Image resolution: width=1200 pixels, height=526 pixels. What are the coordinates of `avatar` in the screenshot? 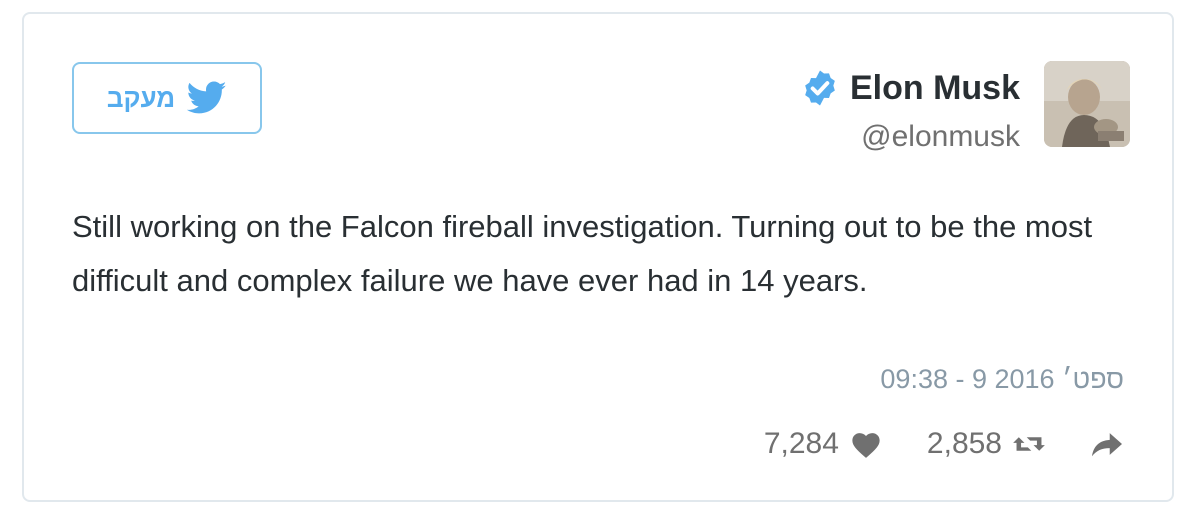 It's located at (1087, 104).